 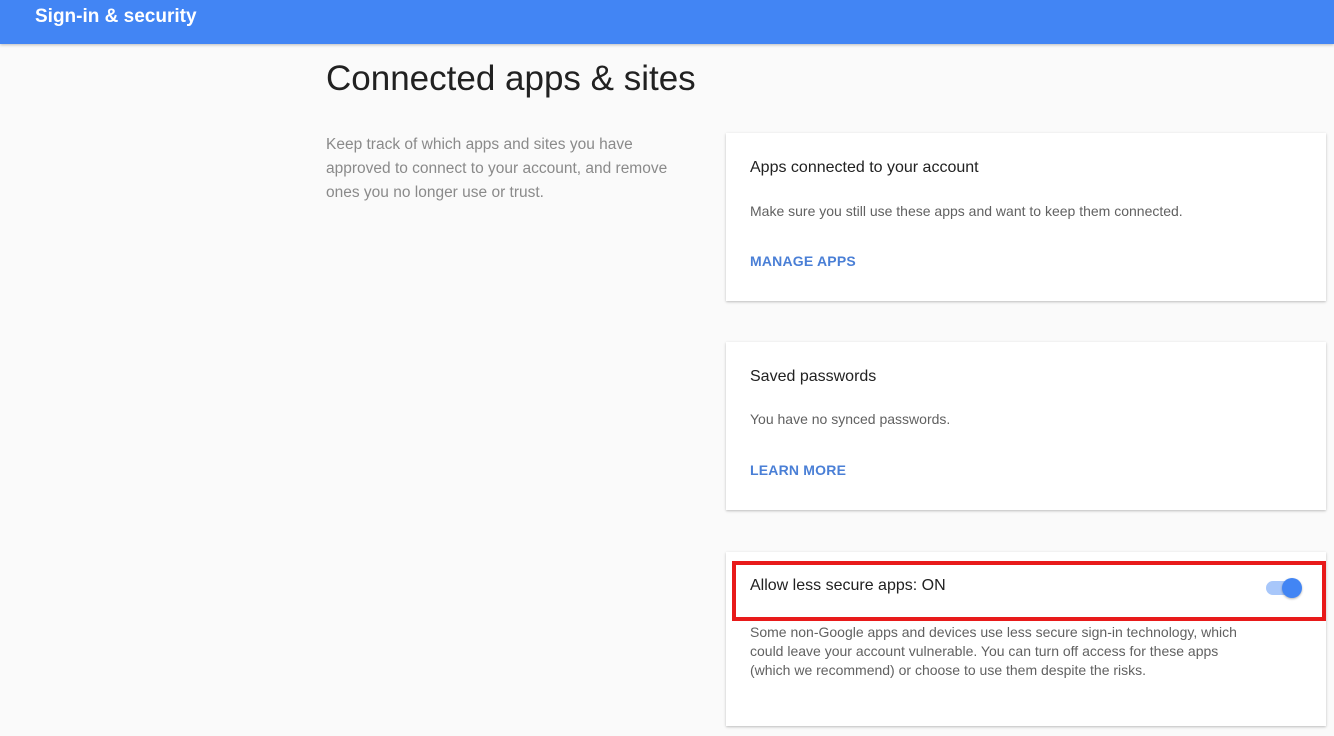 What do you see at coordinates (1292, 588) in the screenshot?
I see `toggle-thumb` at bounding box center [1292, 588].